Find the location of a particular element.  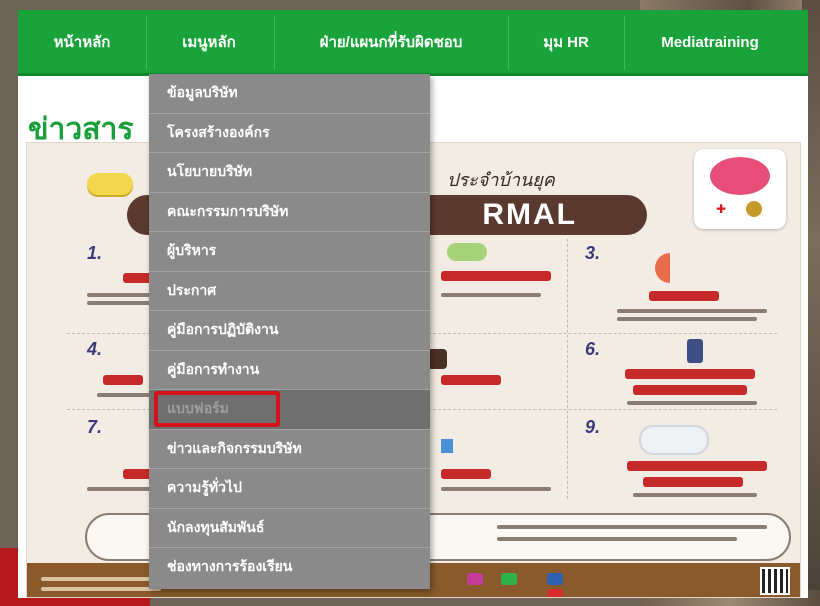

pill-icon is located at coordinates (110, 184).